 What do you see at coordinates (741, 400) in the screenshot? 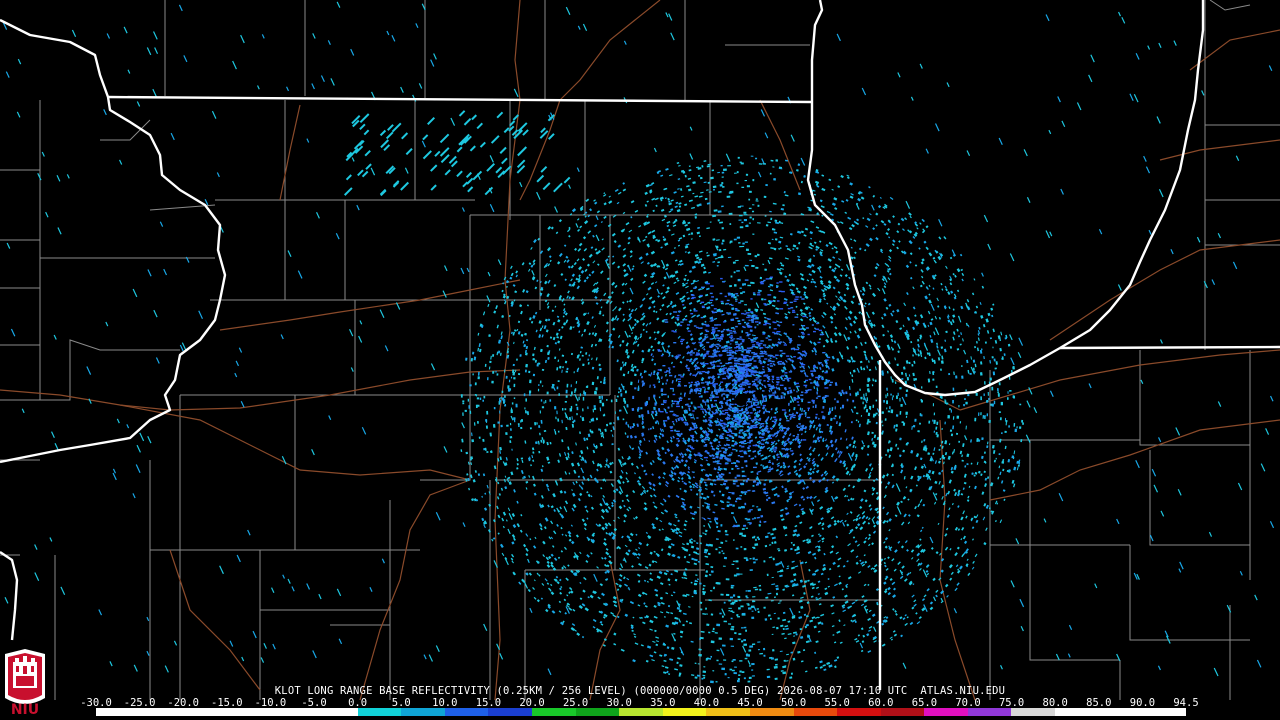
I see `radar-site-marker` at bounding box center [741, 400].